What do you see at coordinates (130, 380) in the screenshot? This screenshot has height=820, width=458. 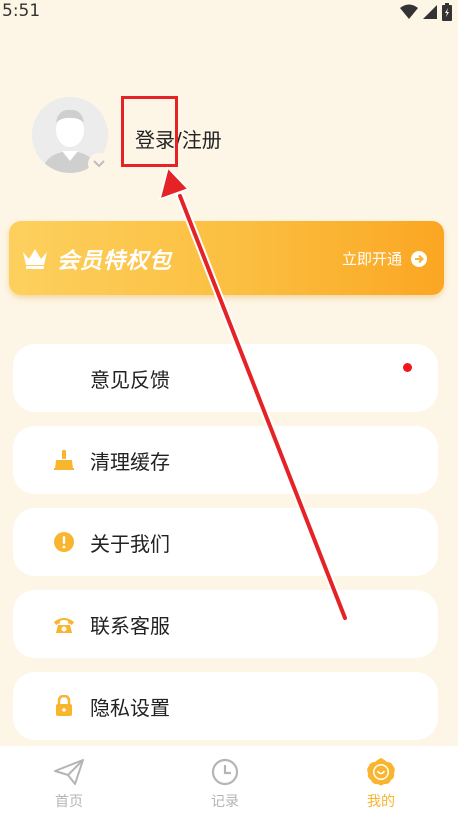 I see `menu-item-label: 意见反馈` at bounding box center [130, 380].